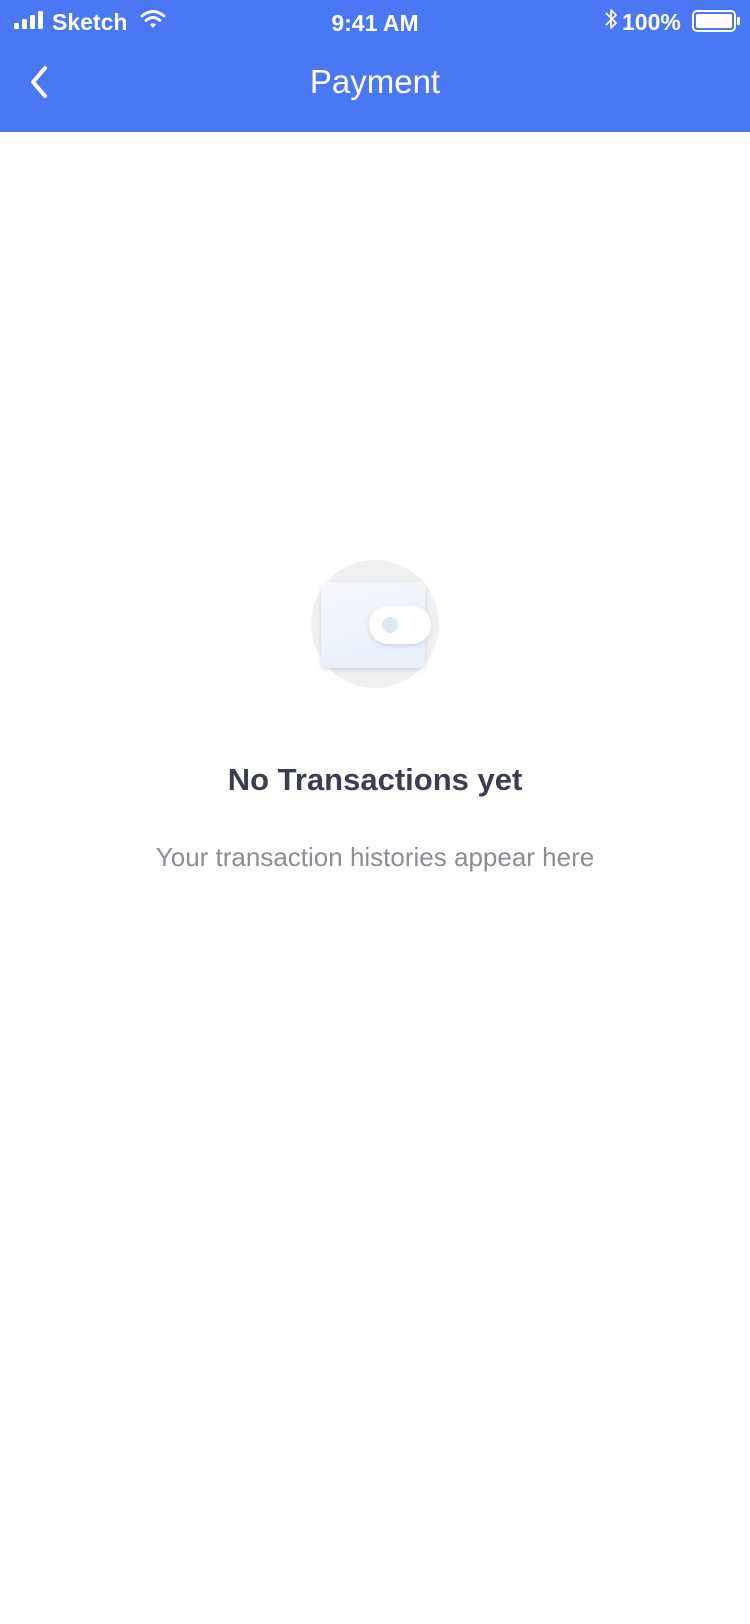  I want to click on bluetooth-icon, so click(611, 19).